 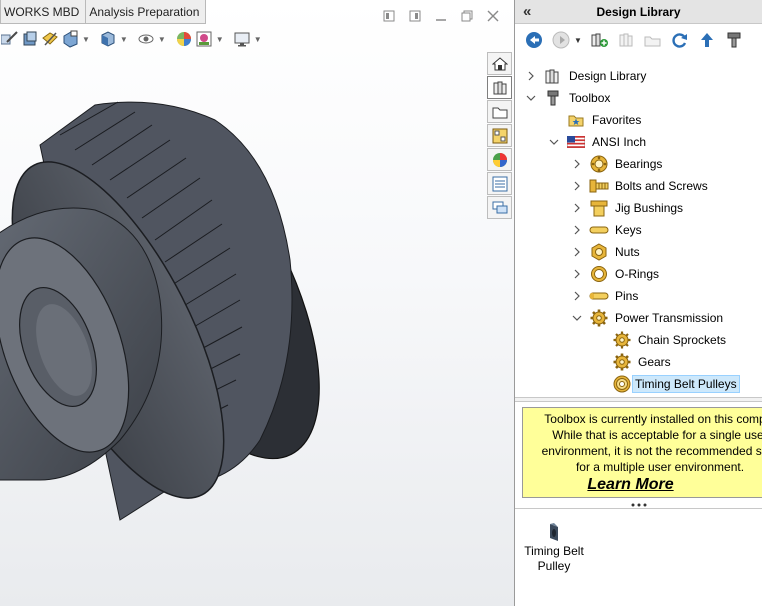 What do you see at coordinates (617, 120) in the screenshot?
I see `tree-node-label: Favorites` at bounding box center [617, 120].